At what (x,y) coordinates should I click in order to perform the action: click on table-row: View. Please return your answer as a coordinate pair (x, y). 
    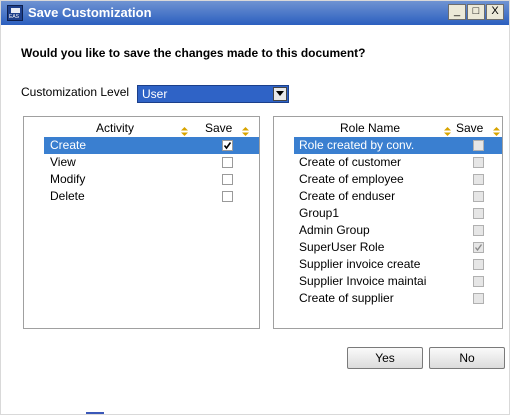
    Looking at the image, I should click on (151, 162).